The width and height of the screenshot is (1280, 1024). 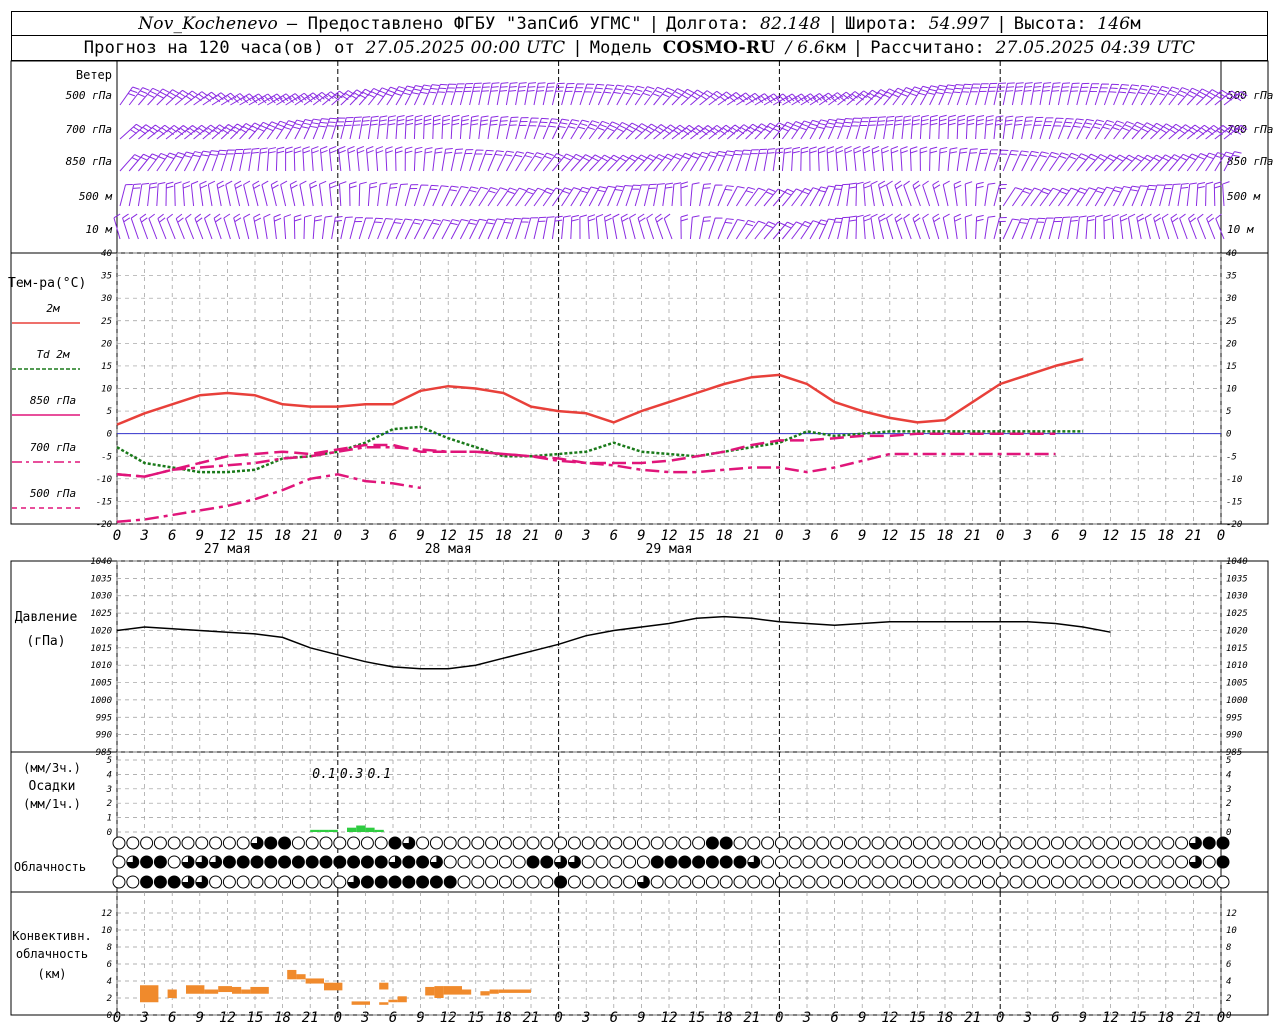 I want to click on wind-title: Ветер, so click(x=94, y=75).